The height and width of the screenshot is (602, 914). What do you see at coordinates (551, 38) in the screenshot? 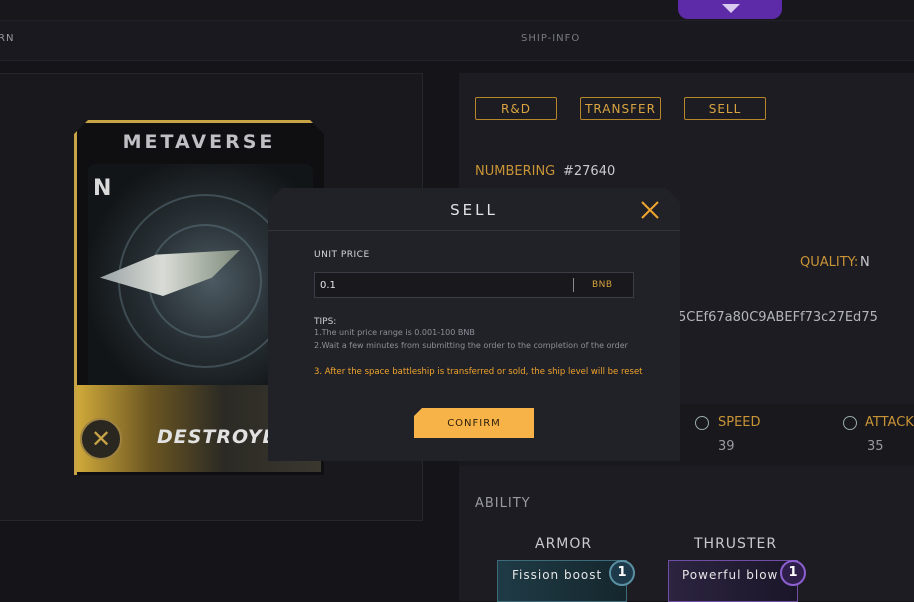
I see `page-title: SHIP-INFO` at bounding box center [551, 38].